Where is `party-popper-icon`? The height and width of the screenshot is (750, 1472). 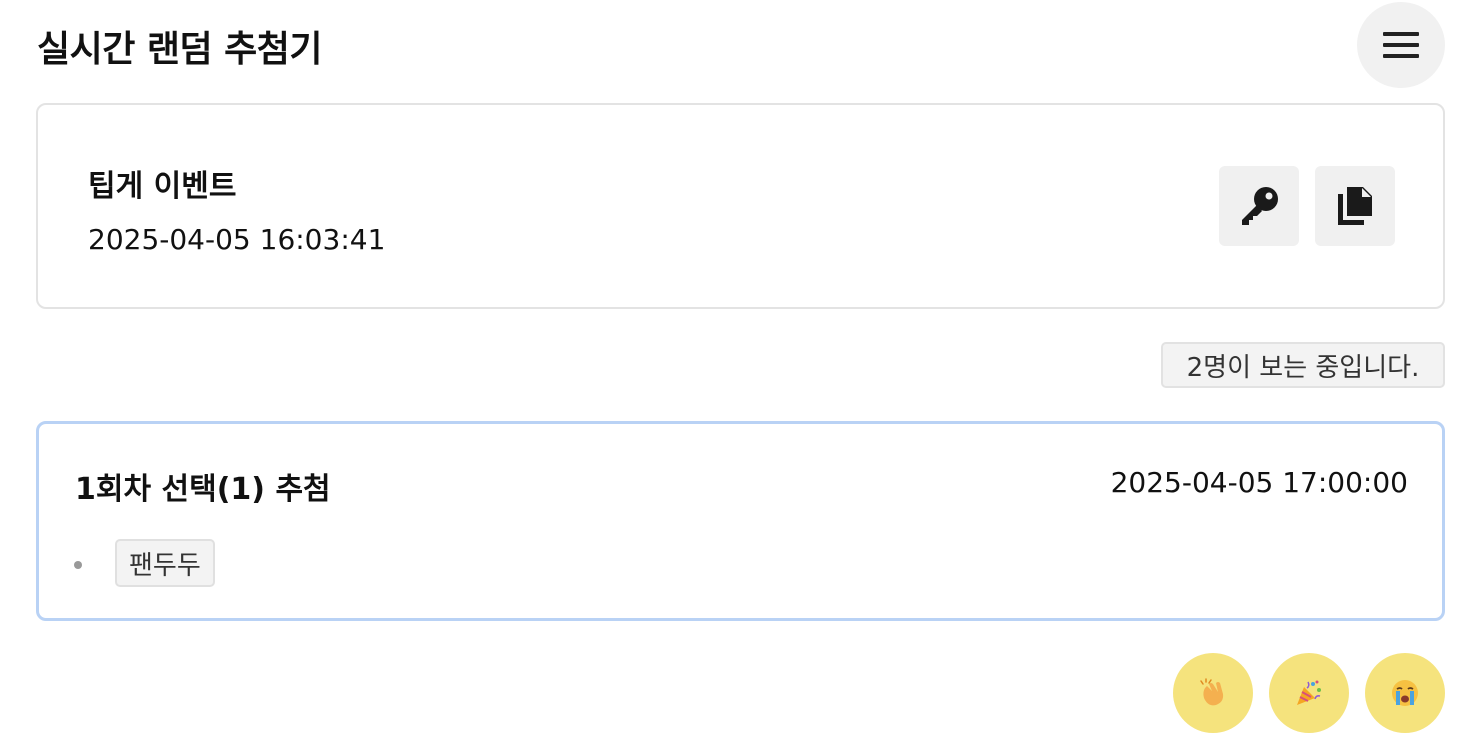
party-popper-icon is located at coordinates (1309, 692).